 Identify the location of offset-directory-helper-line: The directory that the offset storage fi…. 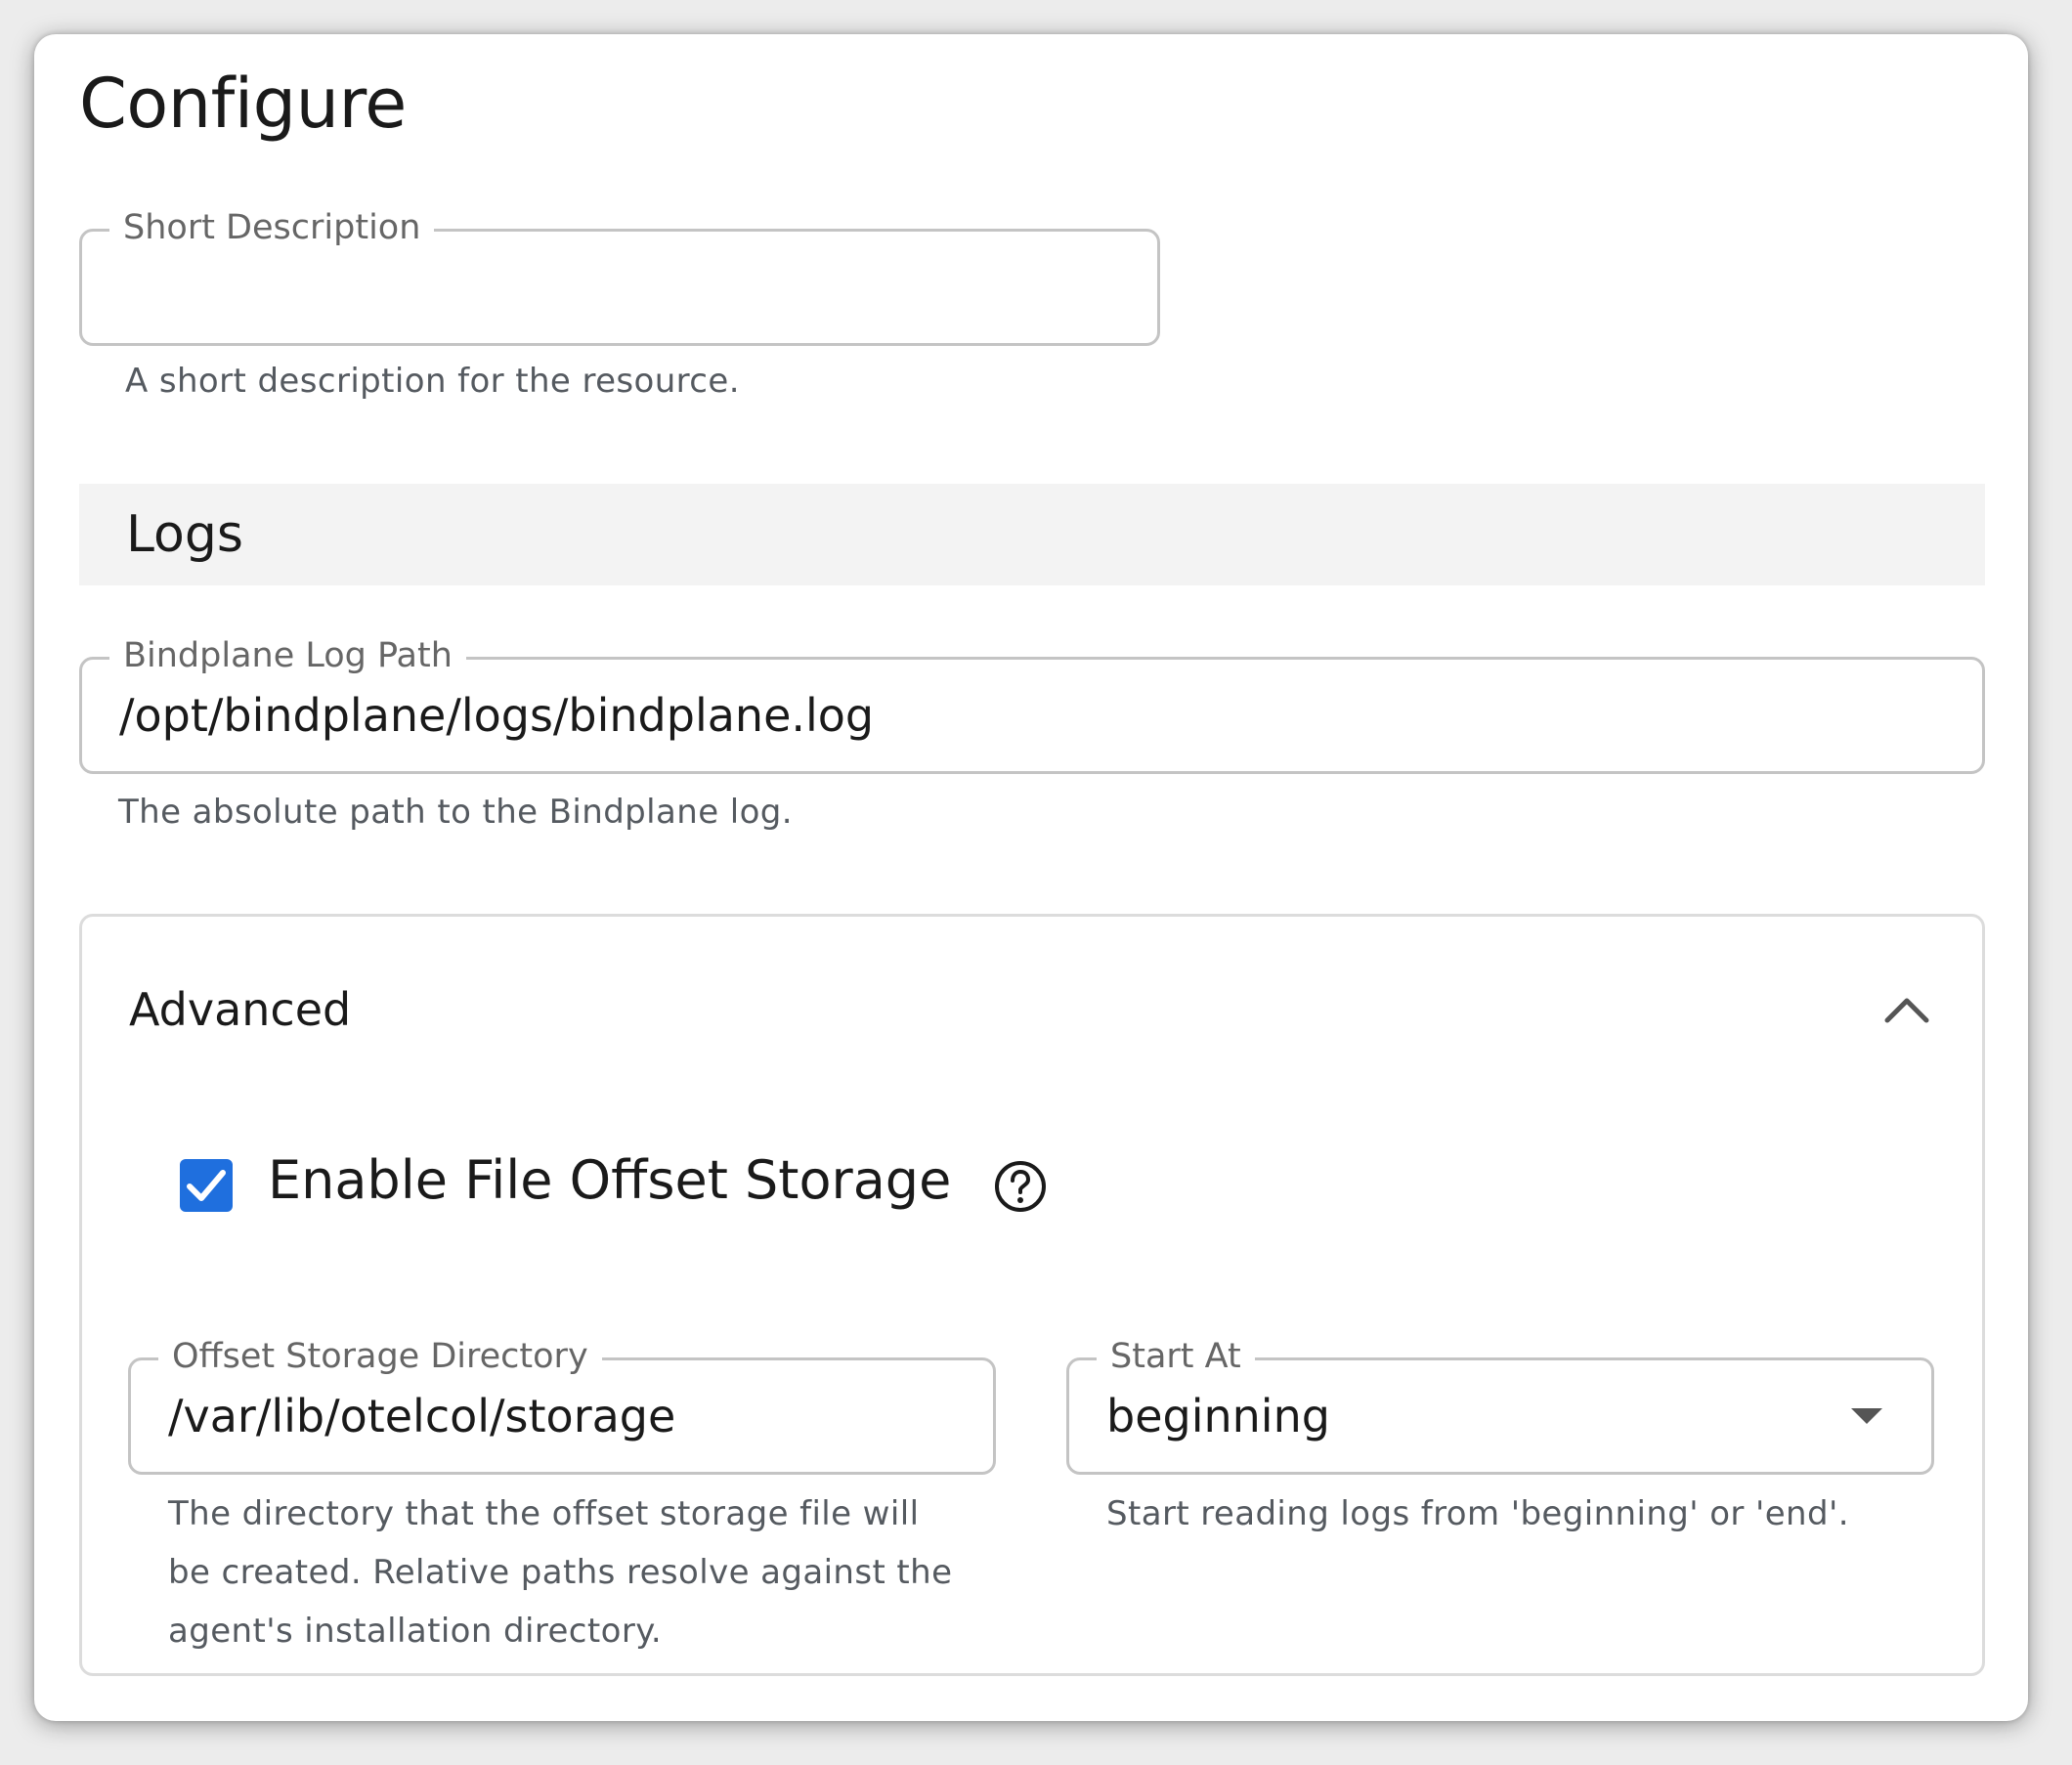
(544, 1514).